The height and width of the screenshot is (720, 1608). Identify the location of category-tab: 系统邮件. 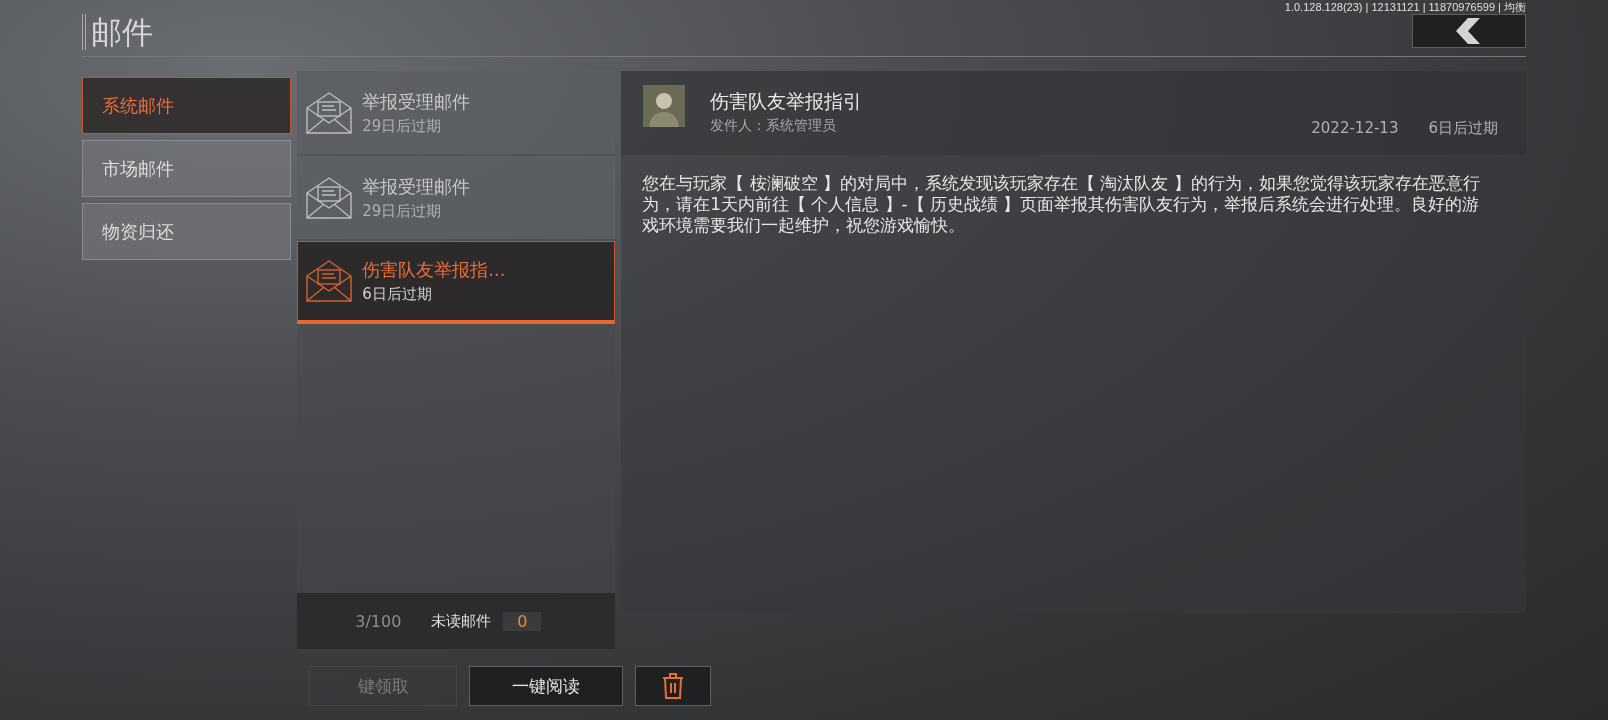
(187, 105).